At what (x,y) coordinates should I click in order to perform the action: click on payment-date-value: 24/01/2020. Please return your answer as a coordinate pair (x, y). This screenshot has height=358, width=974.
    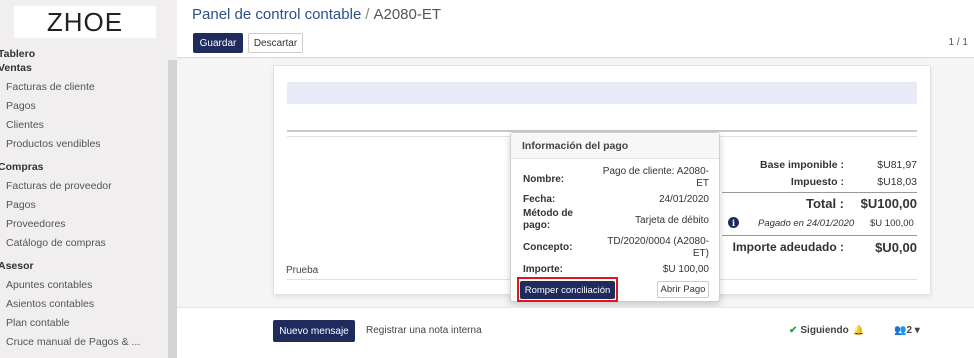
    Looking at the image, I should click on (683, 199).